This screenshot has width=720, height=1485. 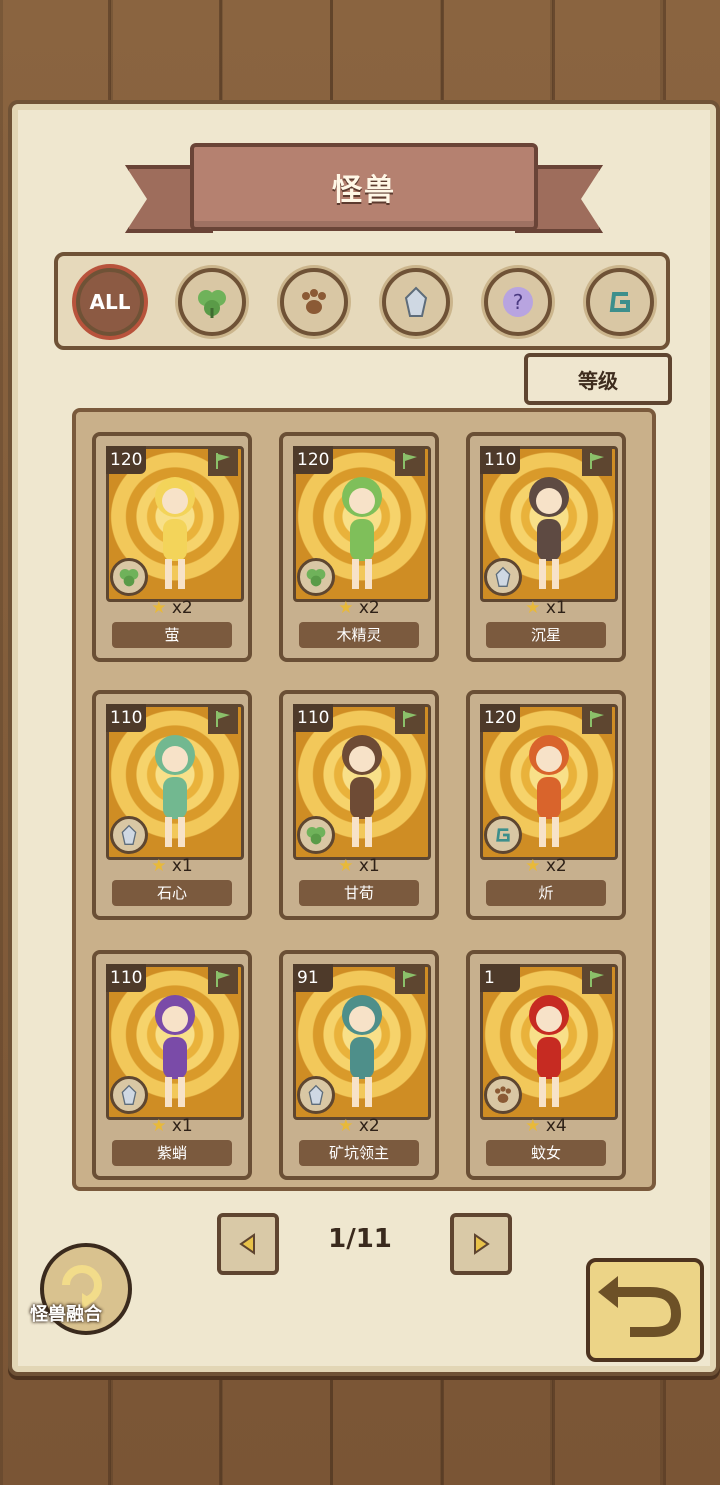 I want to click on arrow-right-icon, so click(x=482, y=1244).